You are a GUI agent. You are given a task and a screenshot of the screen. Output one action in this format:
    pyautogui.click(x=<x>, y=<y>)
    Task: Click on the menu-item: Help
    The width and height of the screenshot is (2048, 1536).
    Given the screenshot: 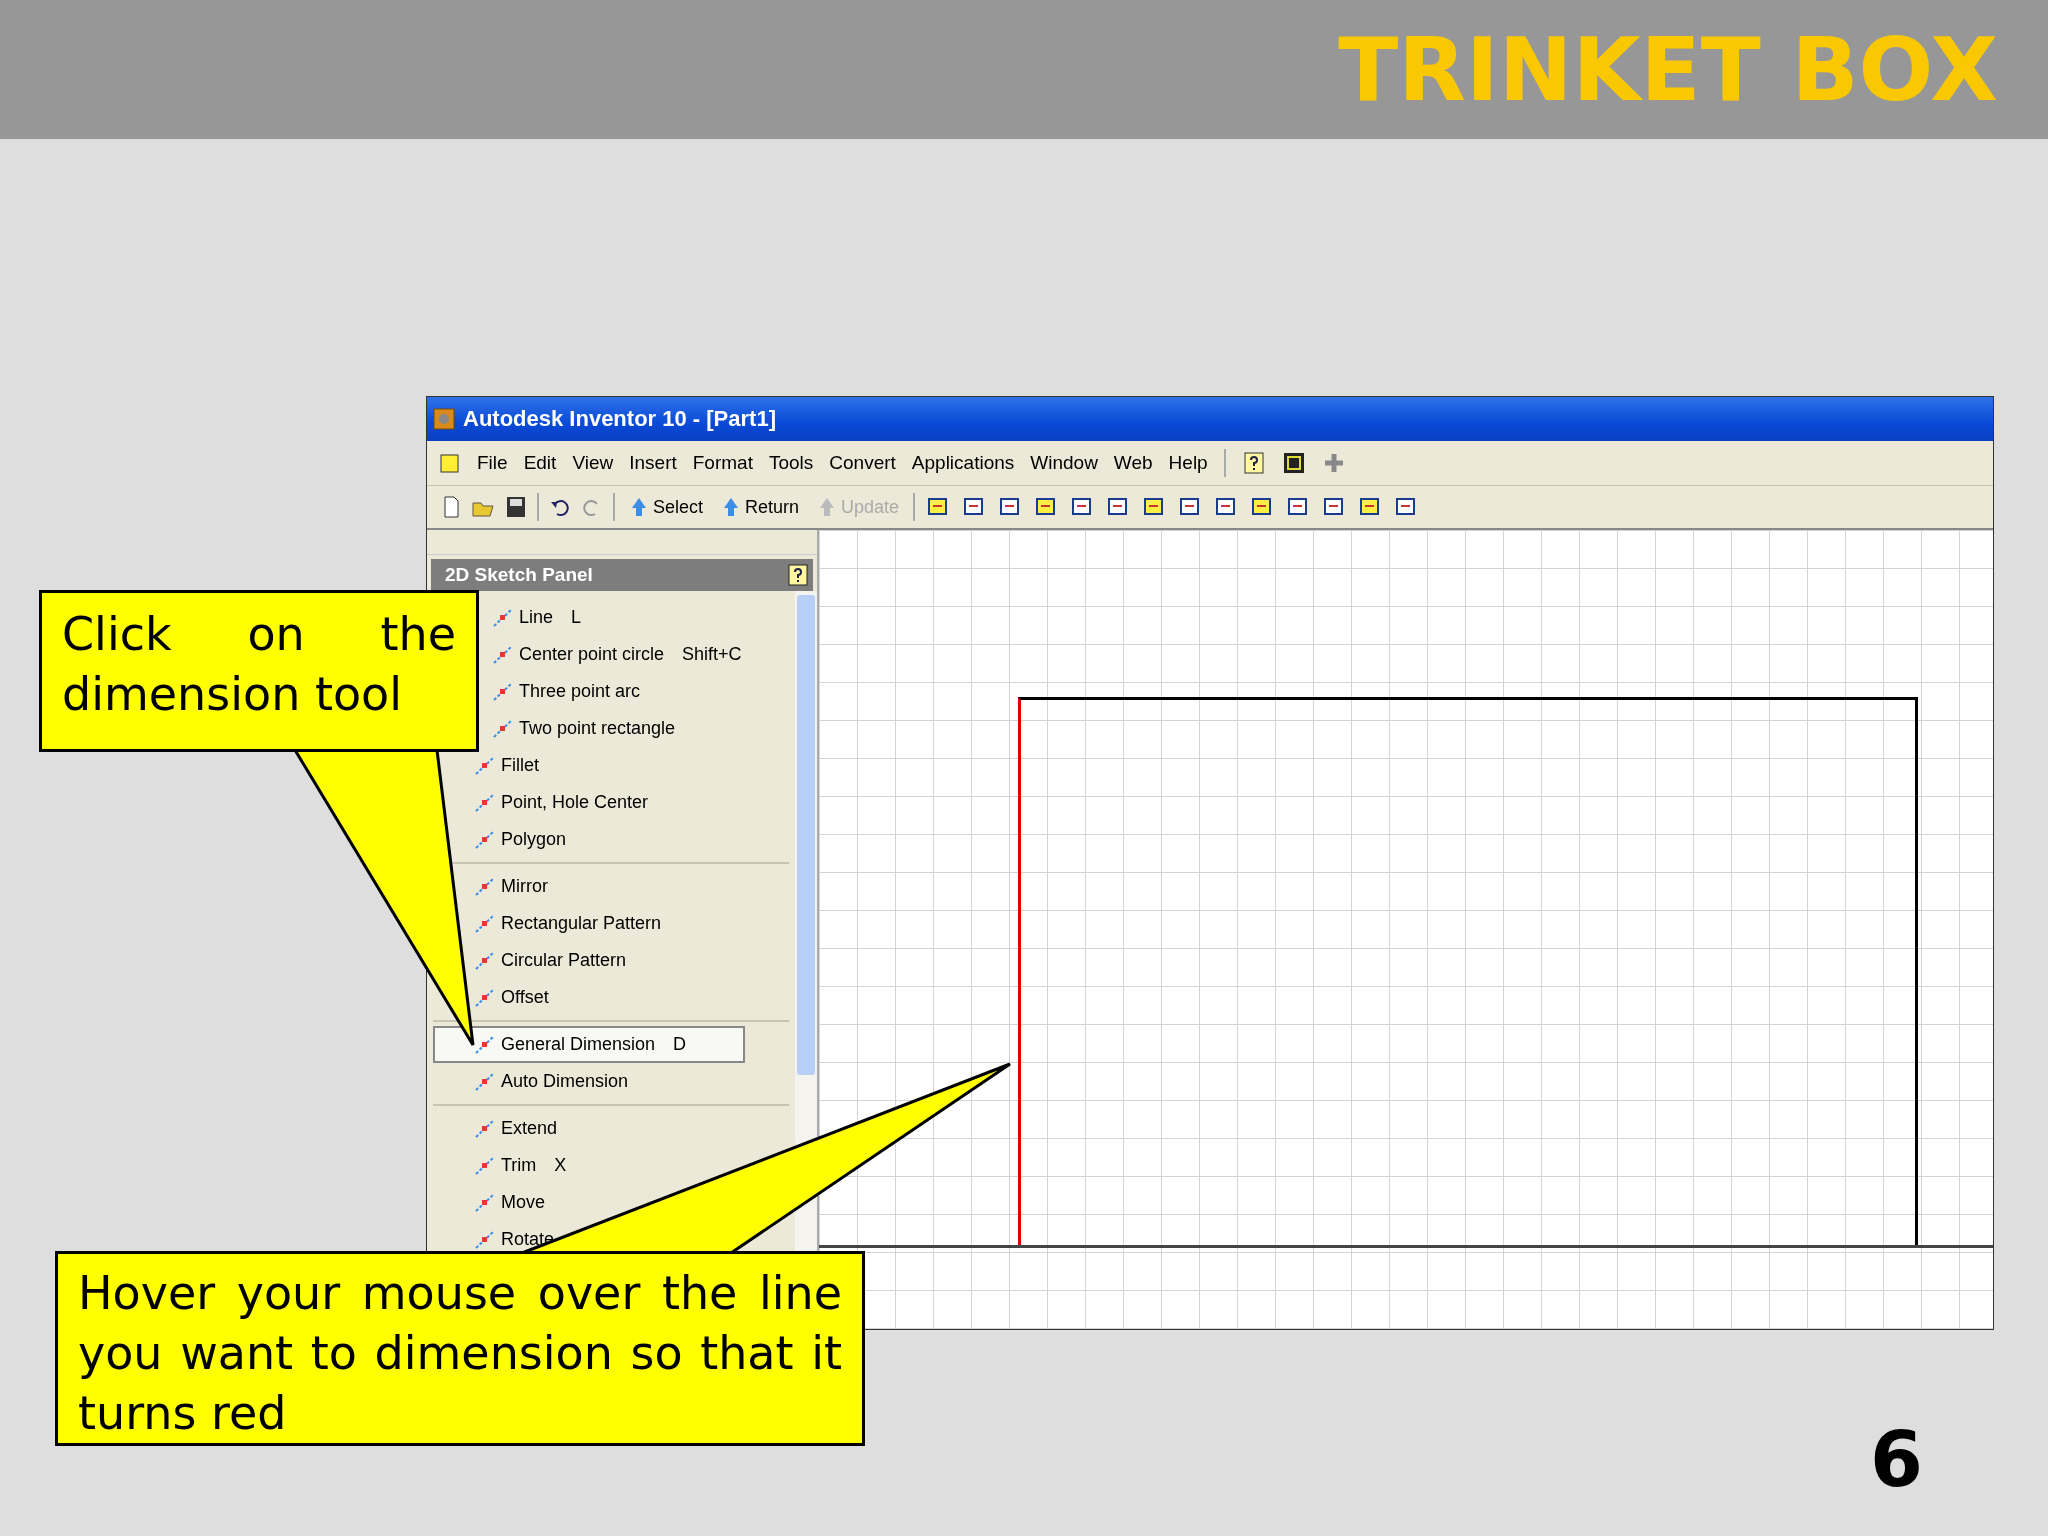 What is the action you would take?
    pyautogui.click(x=1188, y=463)
    